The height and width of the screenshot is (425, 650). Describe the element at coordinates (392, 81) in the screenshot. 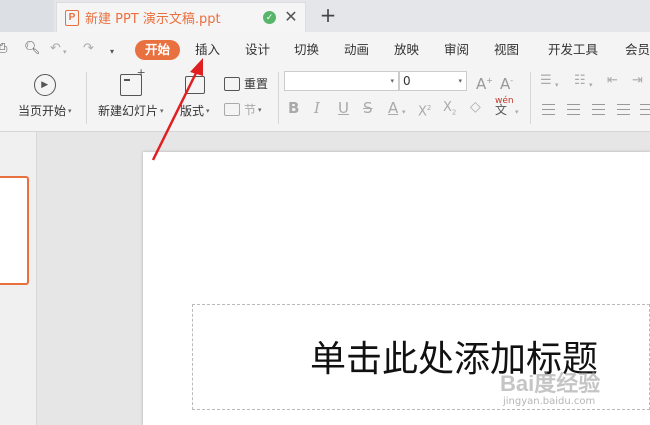

I see `font-name-dropdown-icon: ▾` at that location.